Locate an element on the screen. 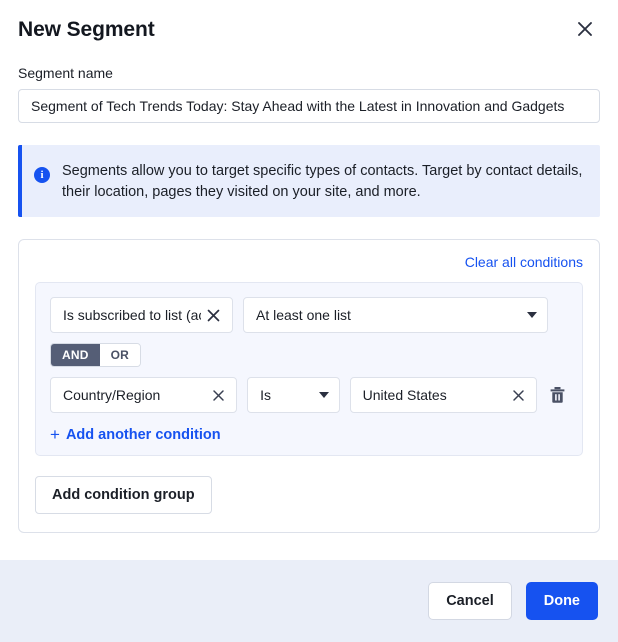 The image size is (618, 642). condition-operator-selector-1: At least one list is located at coordinates (395, 315).